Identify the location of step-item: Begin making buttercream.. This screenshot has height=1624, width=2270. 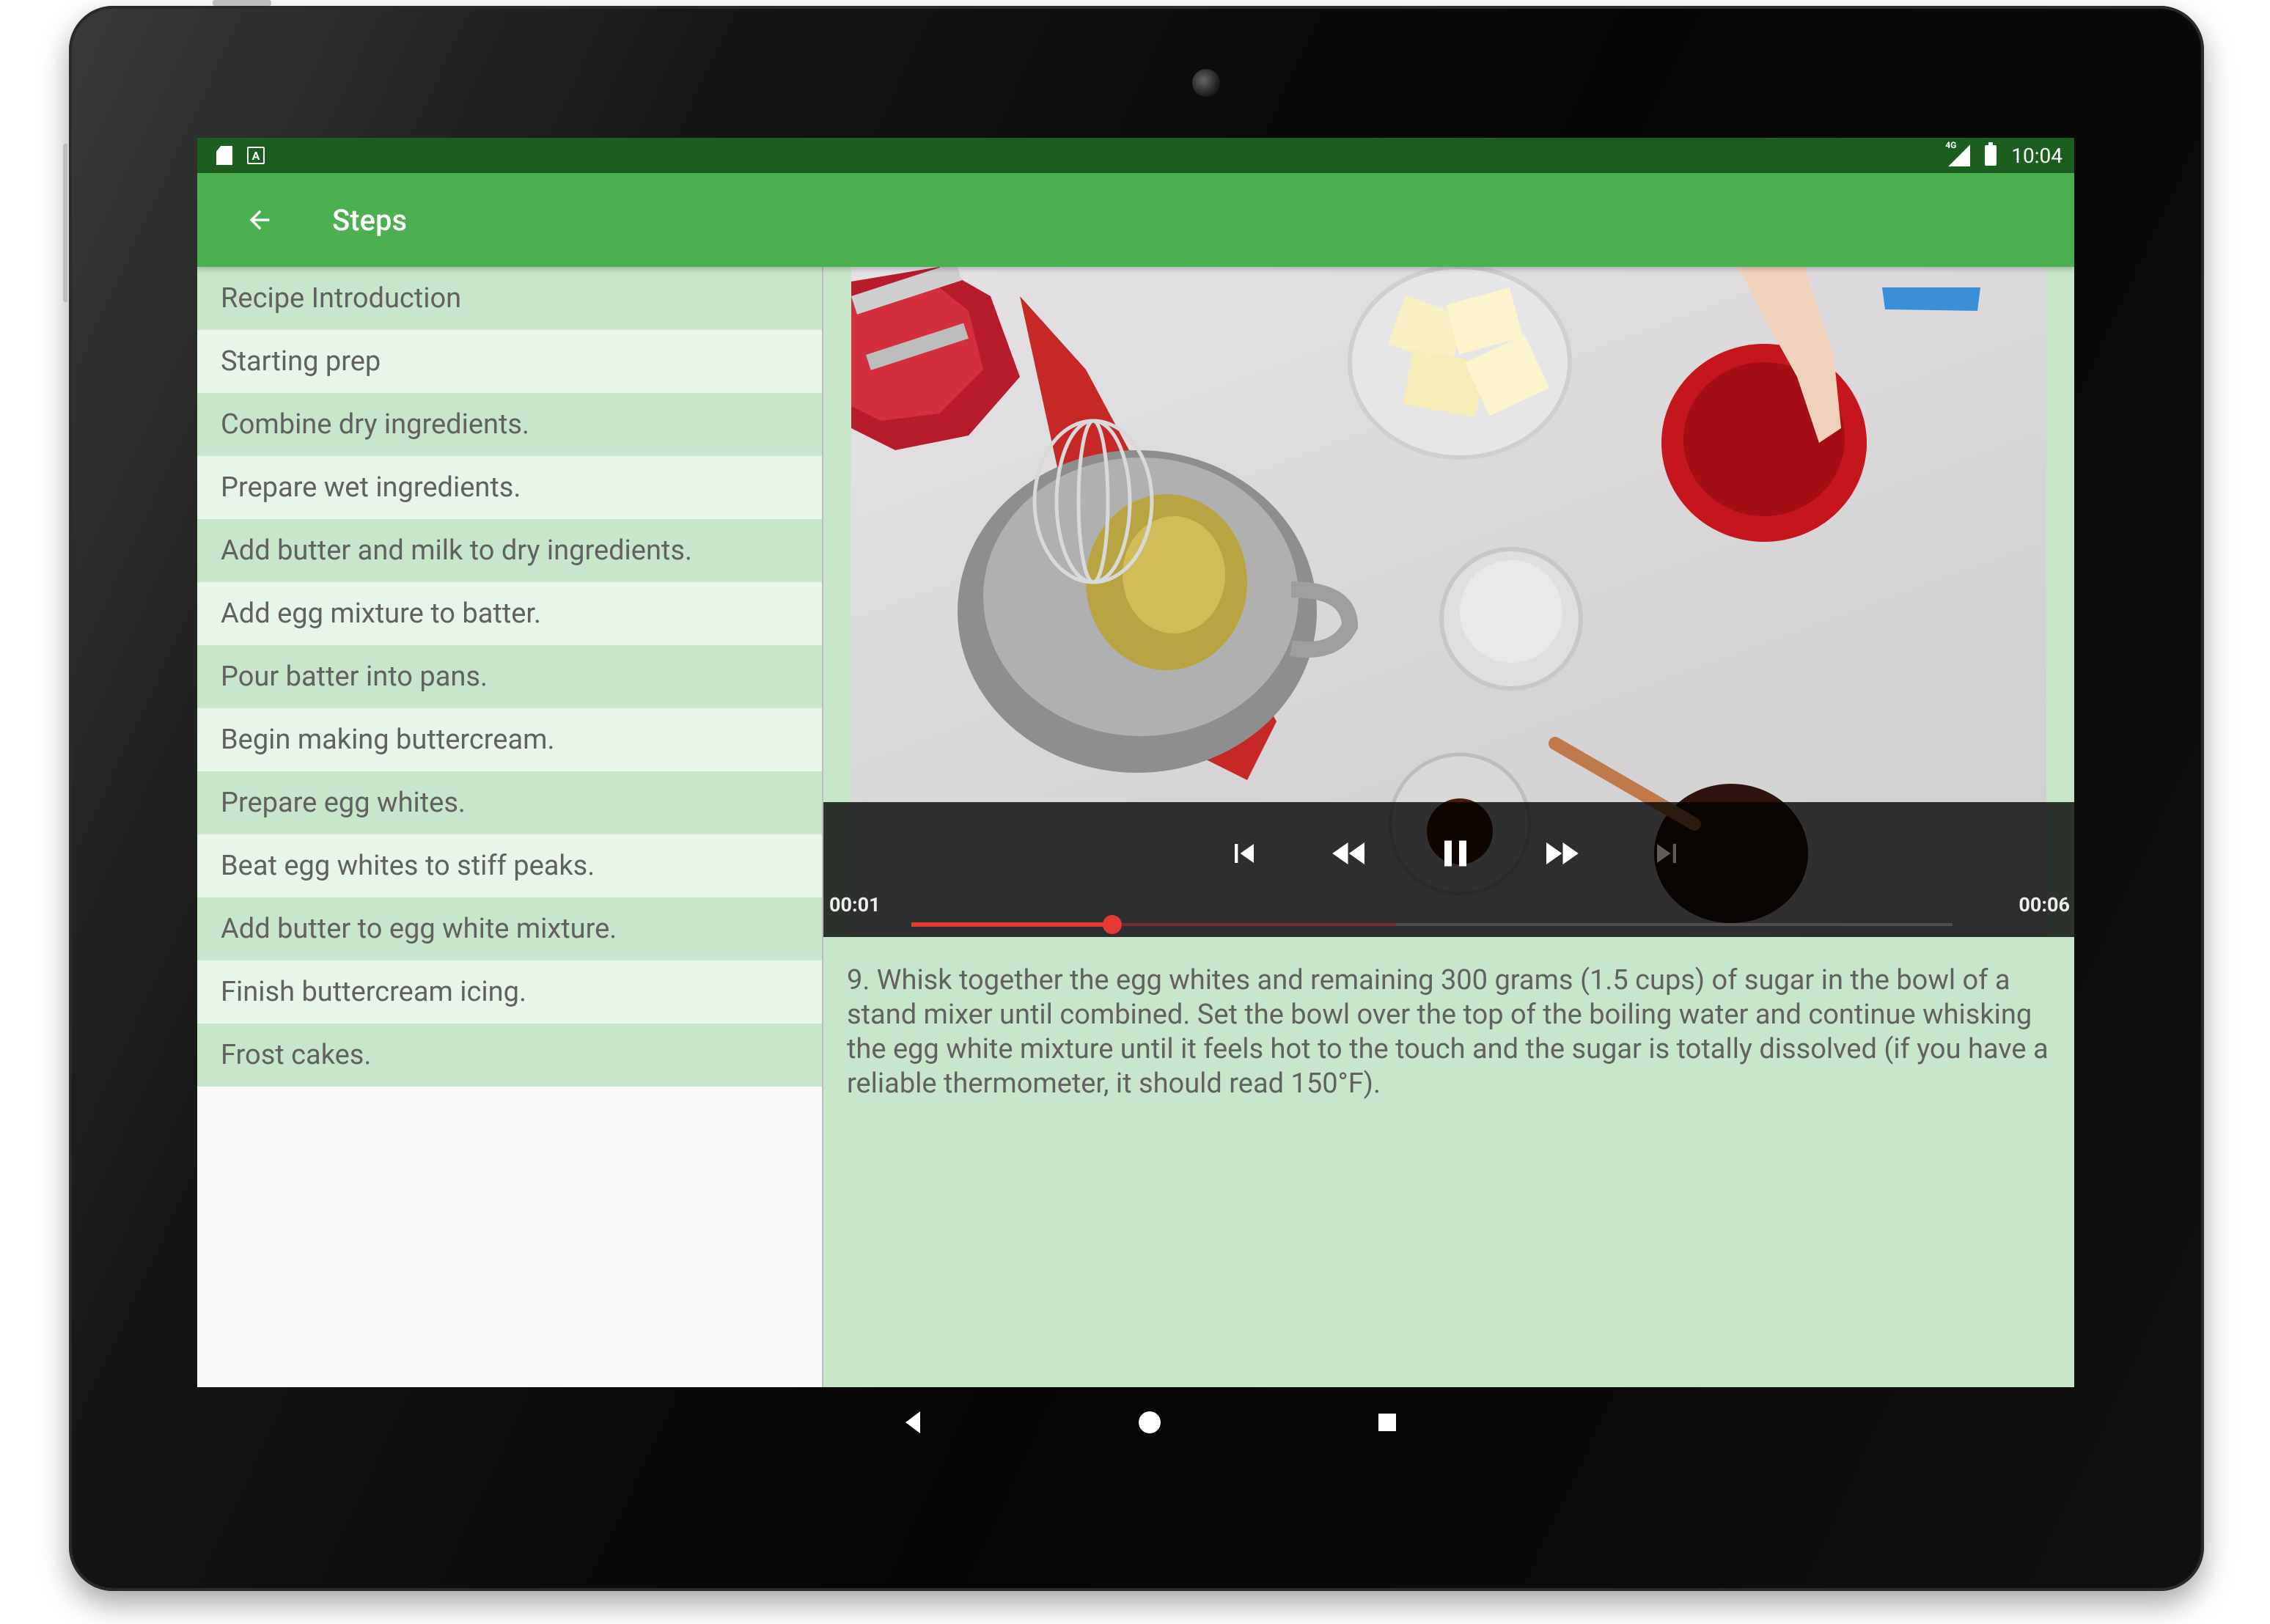
(509, 739).